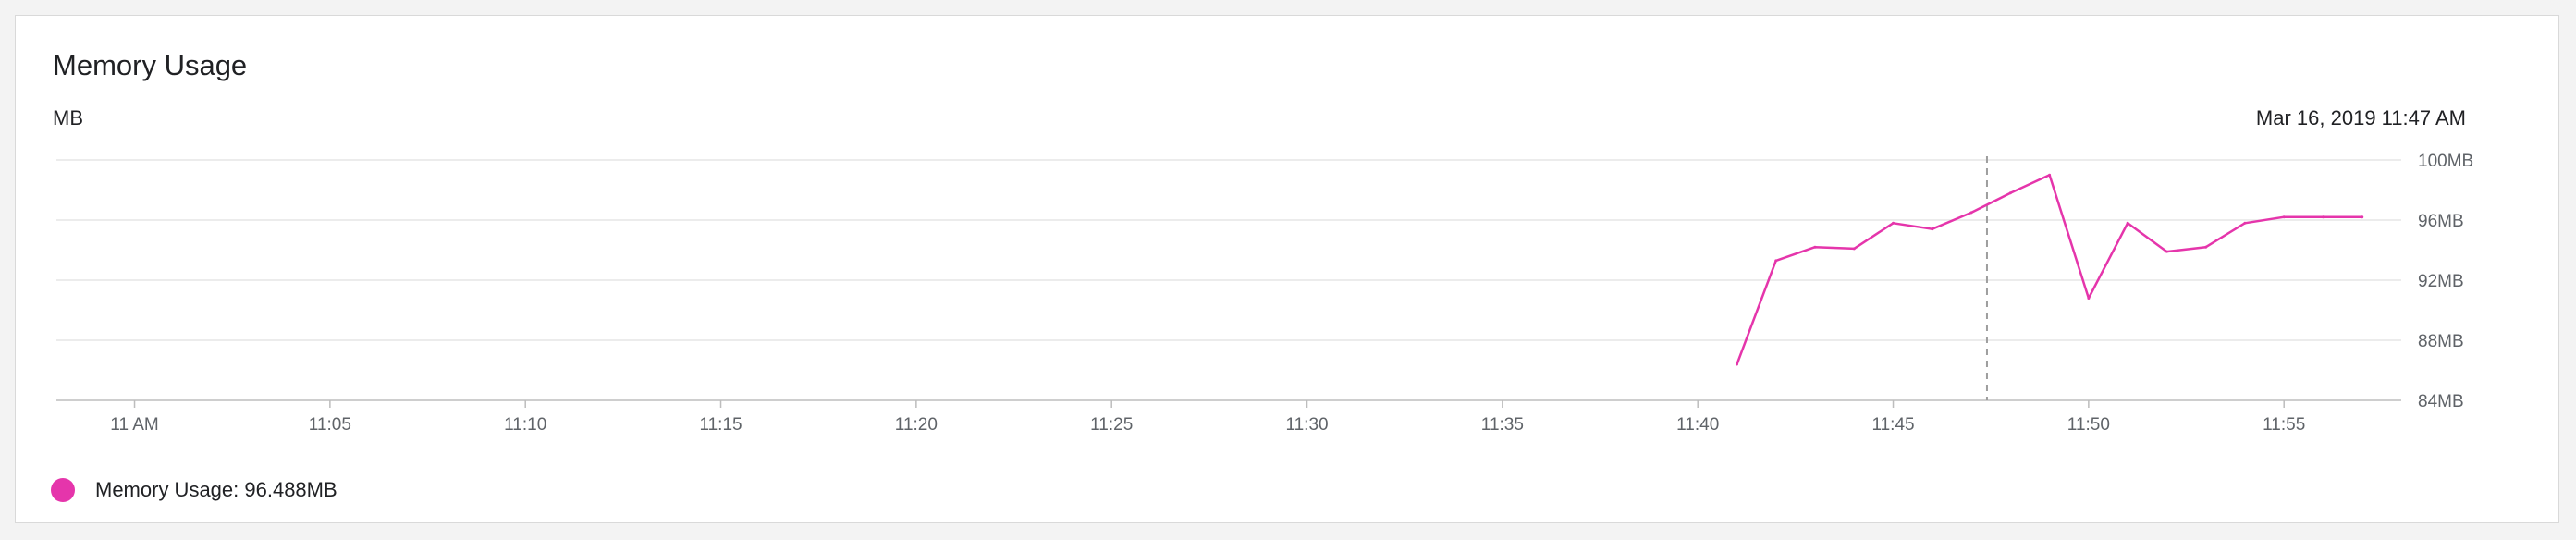  What do you see at coordinates (1228, 404) in the screenshot?
I see `axes` at bounding box center [1228, 404].